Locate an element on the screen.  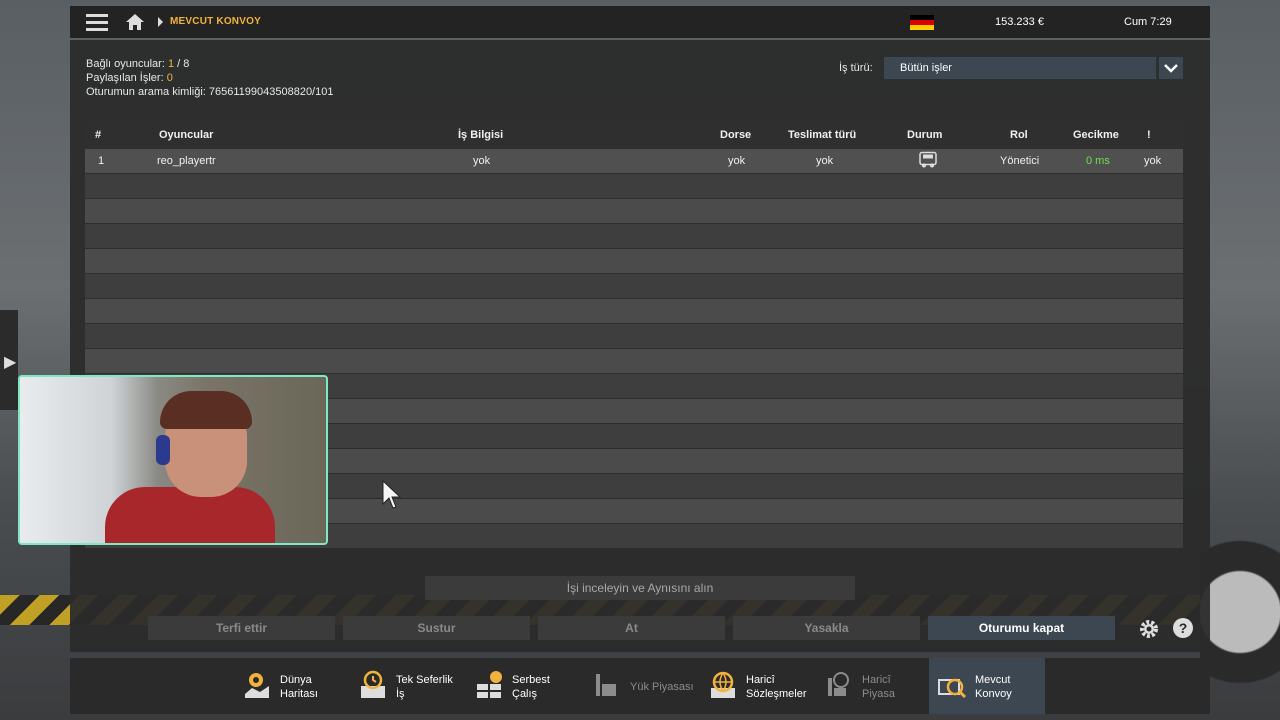
webcam-overlay is located at coordinates (173, 460).